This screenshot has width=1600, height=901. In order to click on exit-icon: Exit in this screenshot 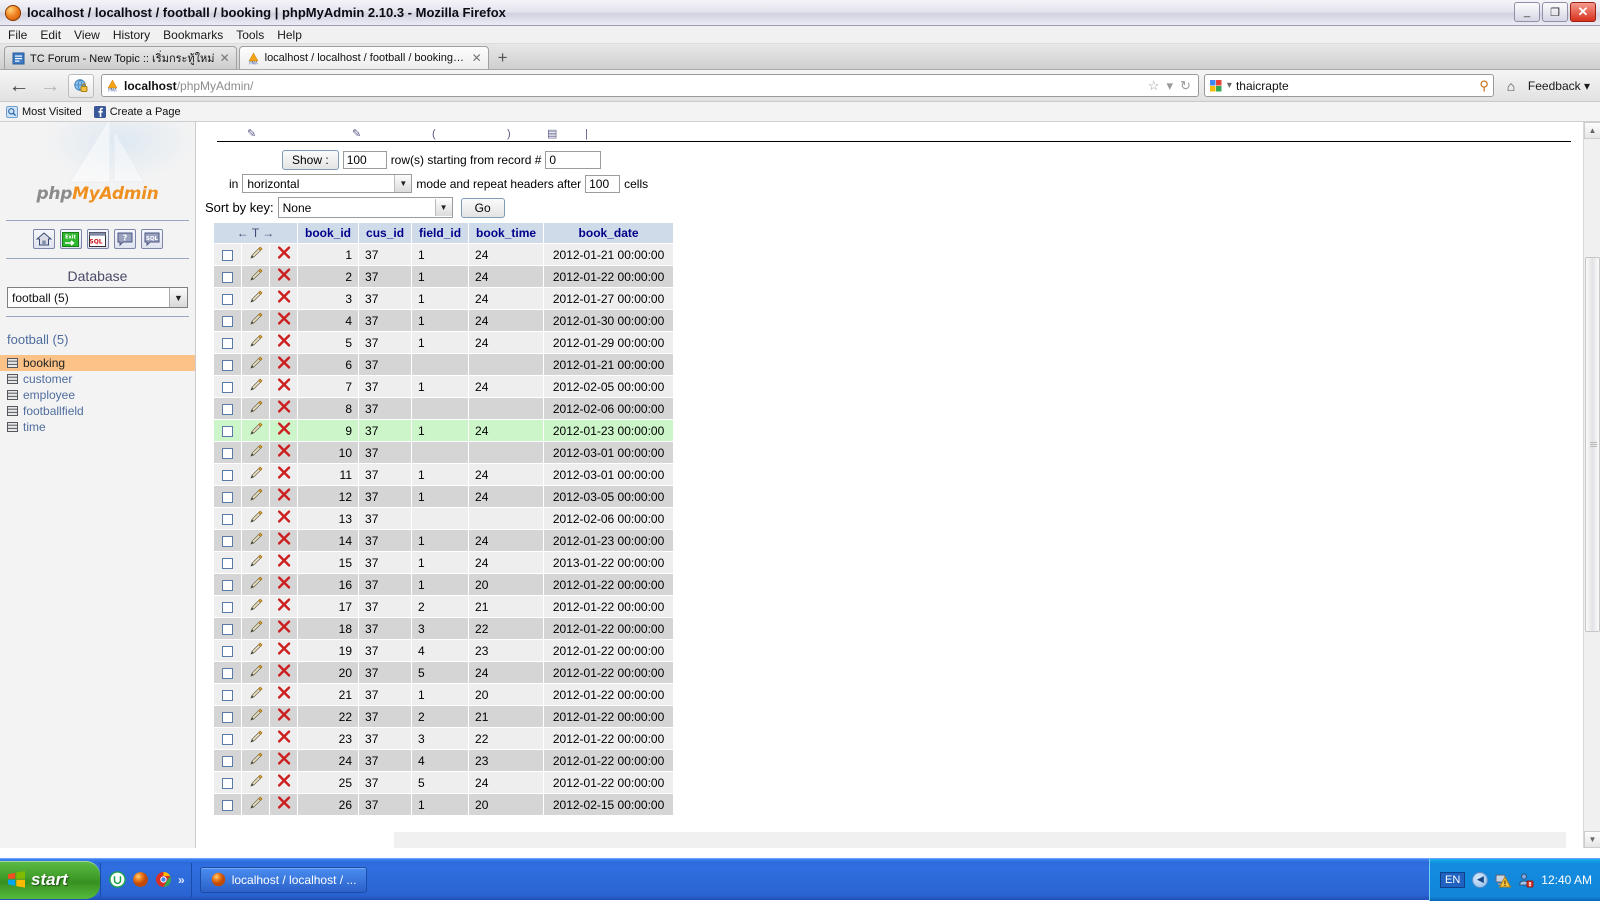, I will do `click(71, 239)`.